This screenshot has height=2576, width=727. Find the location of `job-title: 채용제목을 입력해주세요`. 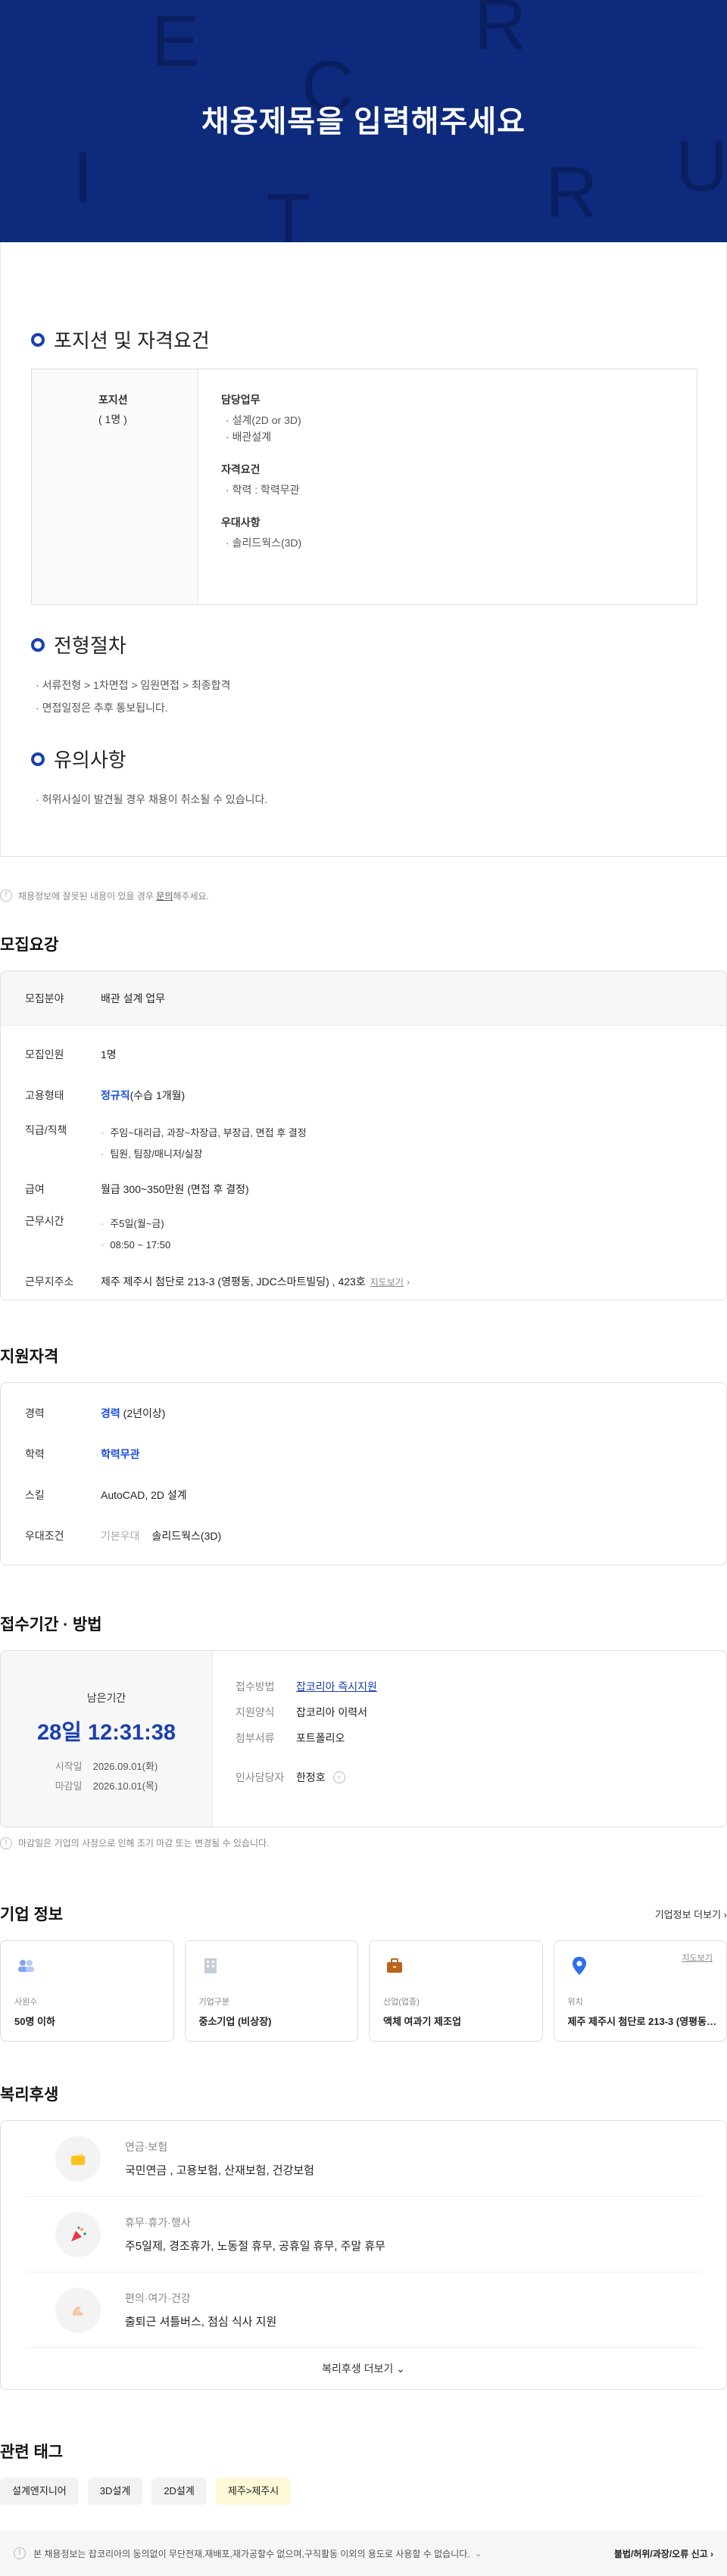

job-title: 채용제목을 입력해주세요 is located at coordinates (363, 122).